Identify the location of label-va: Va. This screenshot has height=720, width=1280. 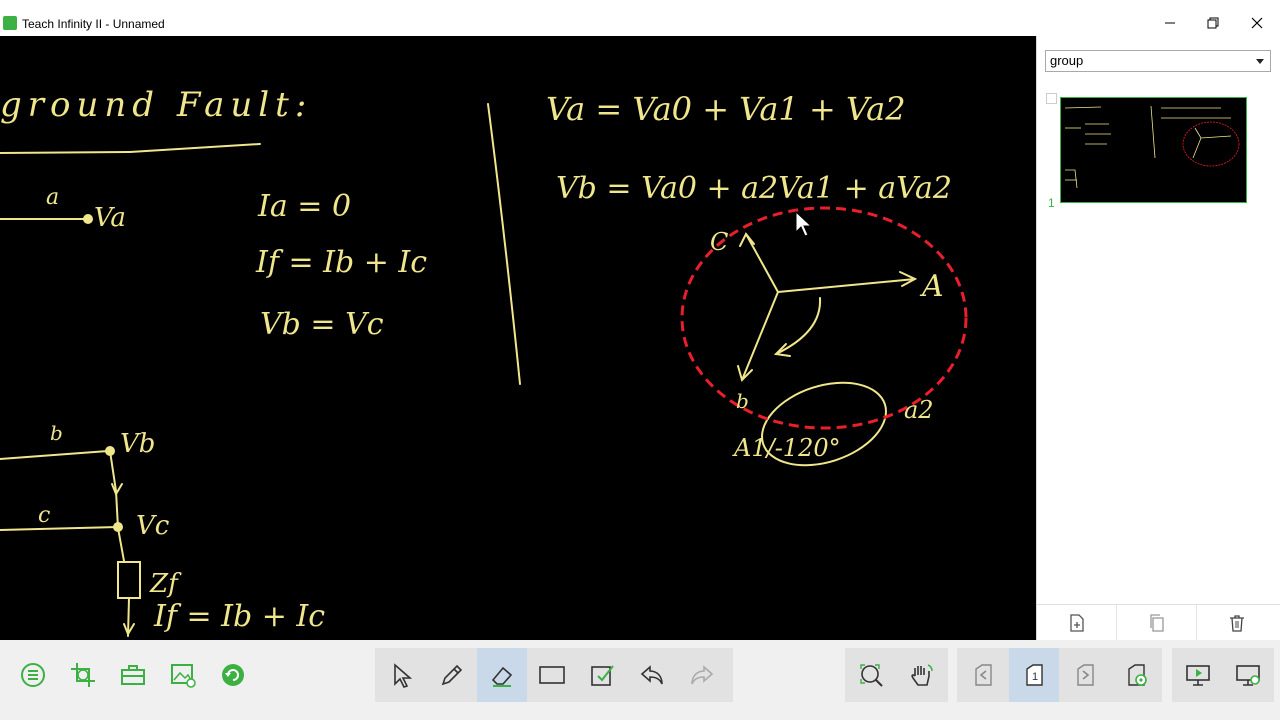
(110, 218).